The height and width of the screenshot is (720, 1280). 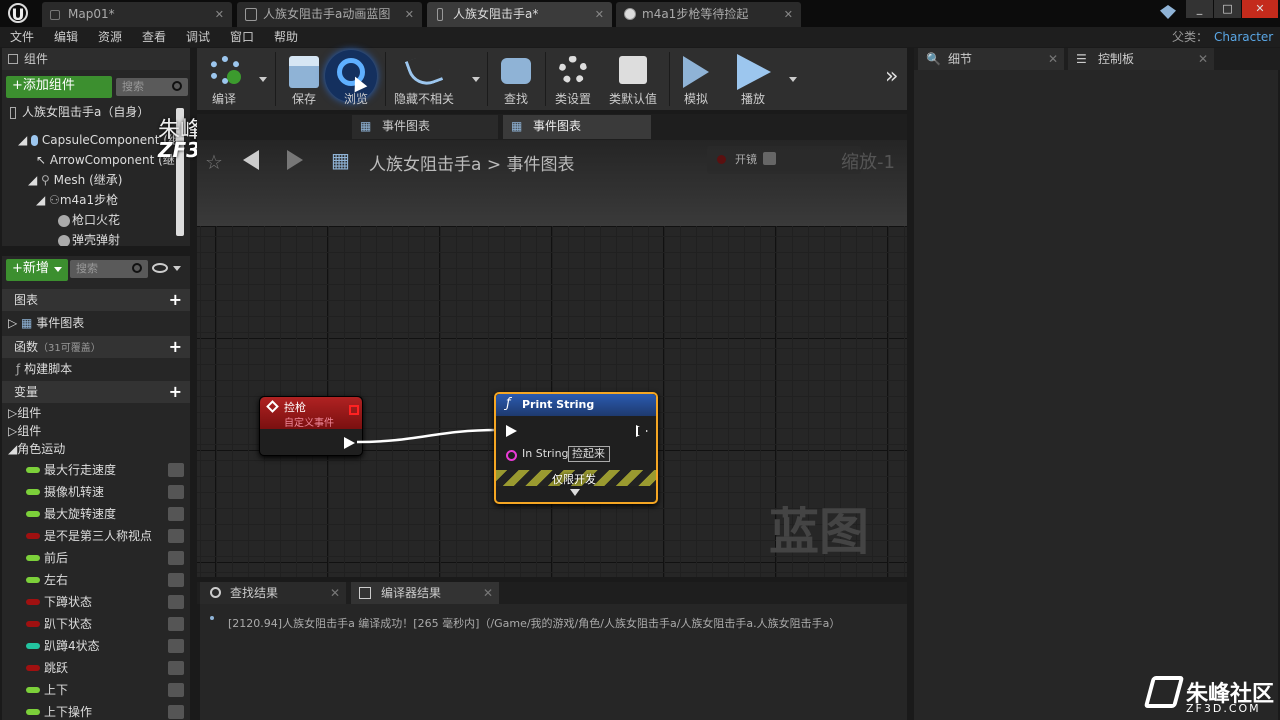 I want to click on minimize-button: _, so click(x=1199, y=9).